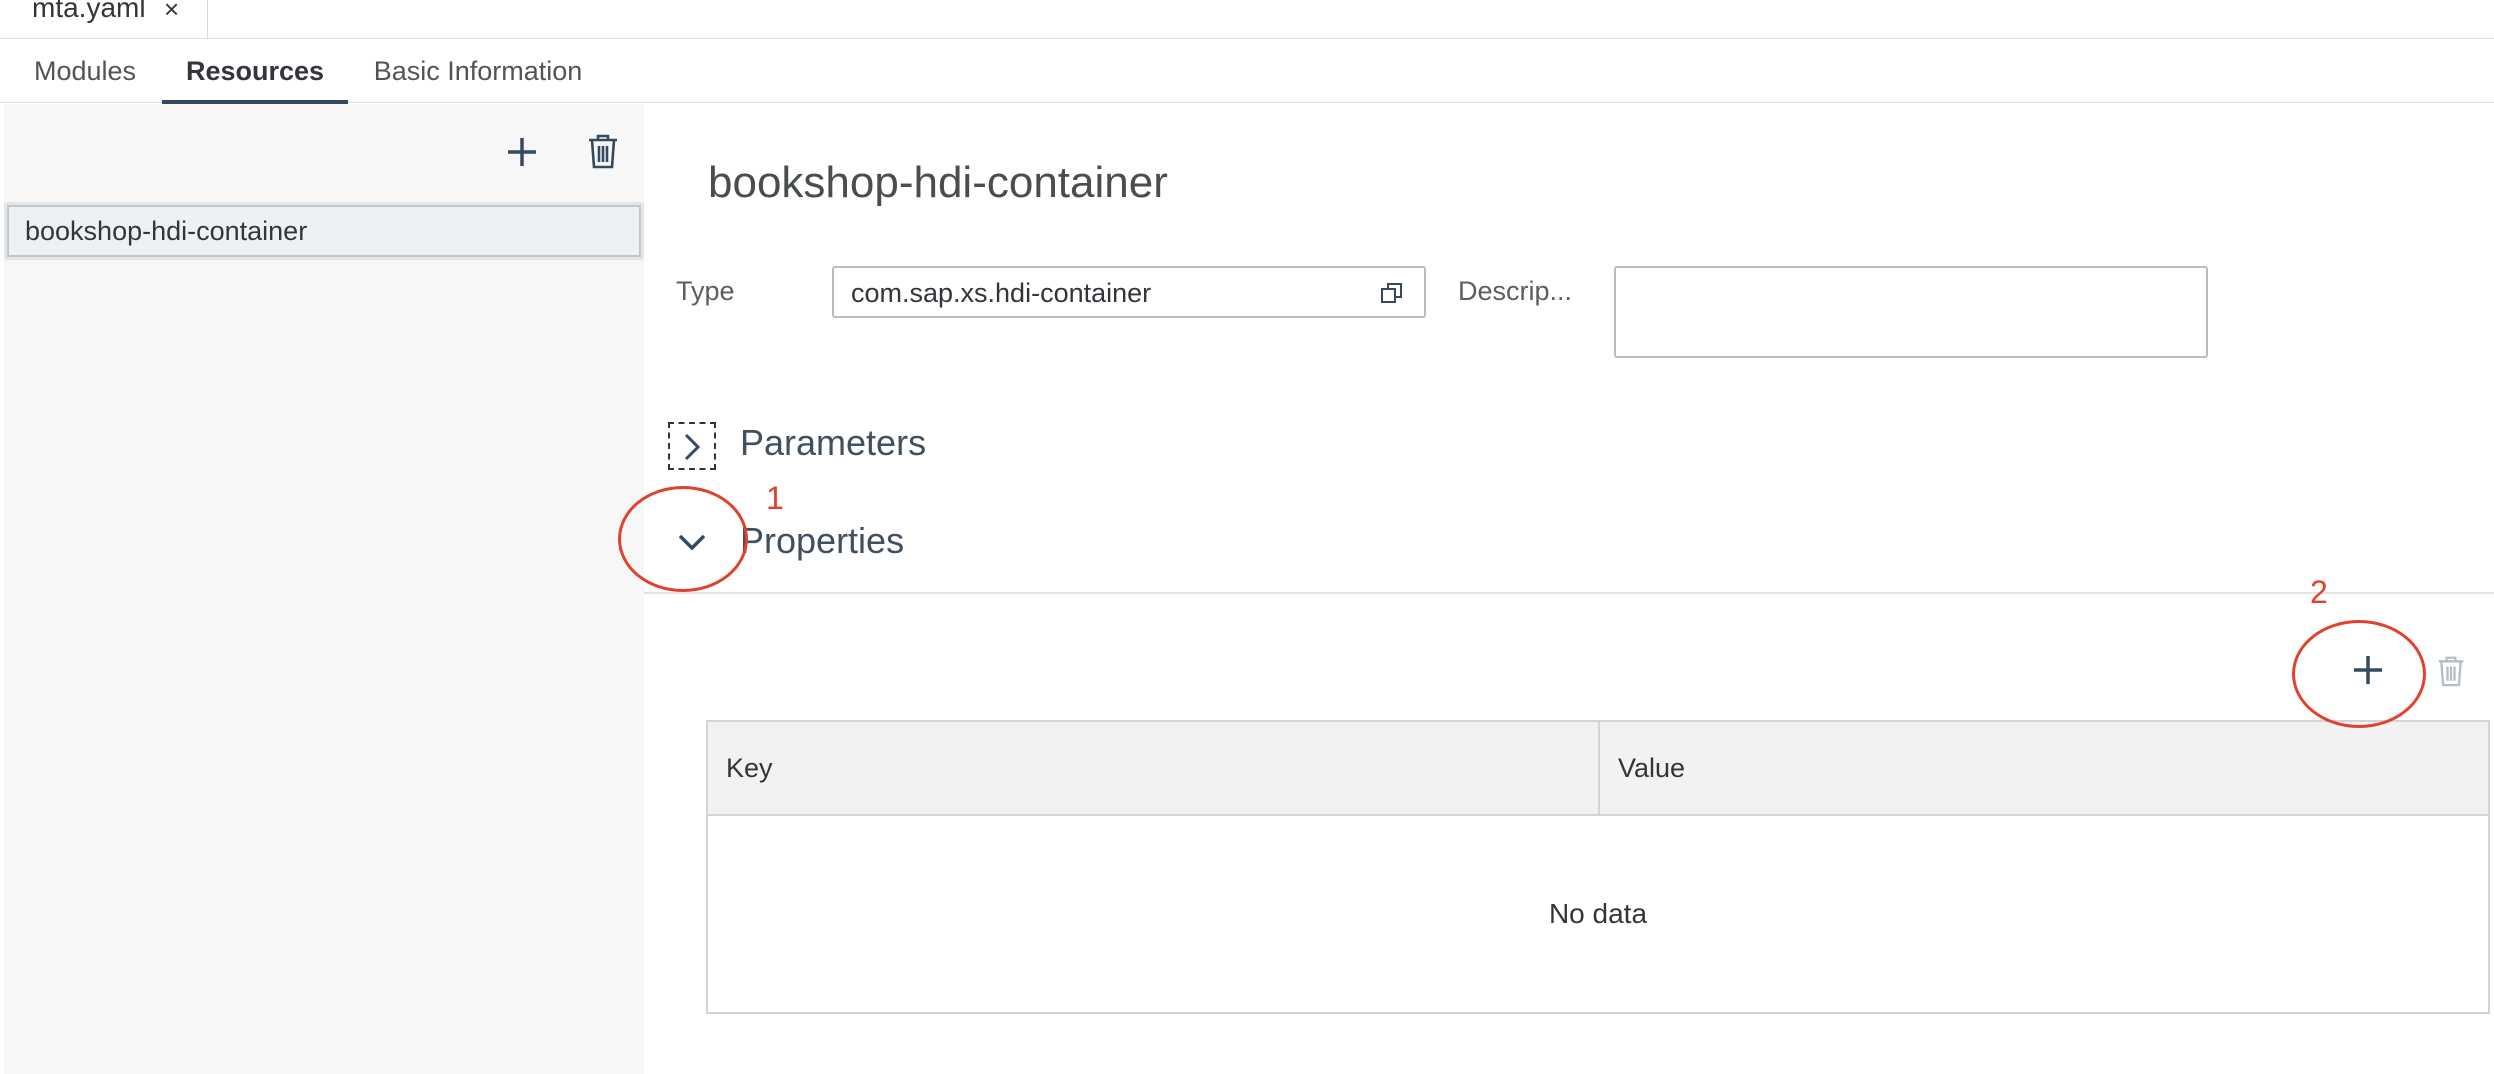 The height and width of the screenshot is (1074, 2494). I want to click on sidebar-item-bookshop-hdi-container: bookshop-hdi-container, so click(324, 231).